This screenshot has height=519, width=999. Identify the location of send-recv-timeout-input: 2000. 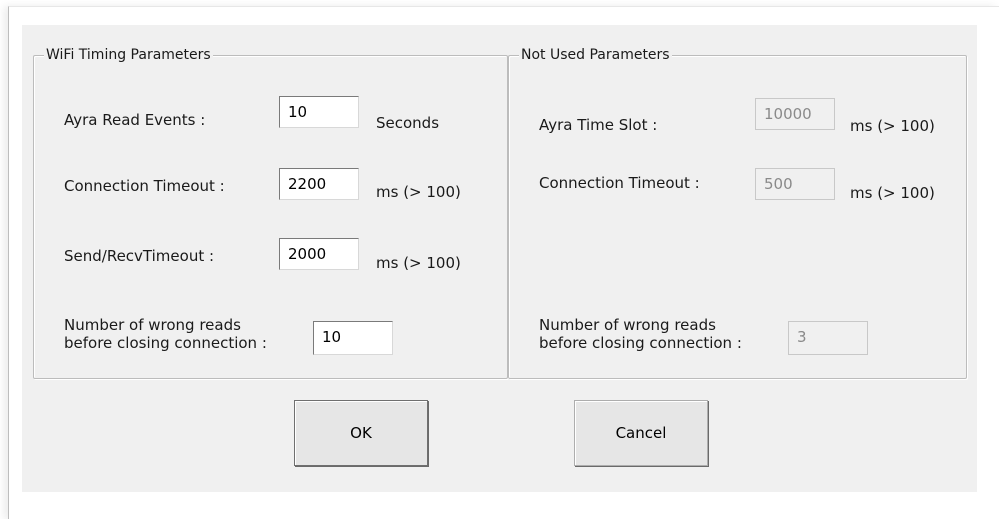
(319, 254).